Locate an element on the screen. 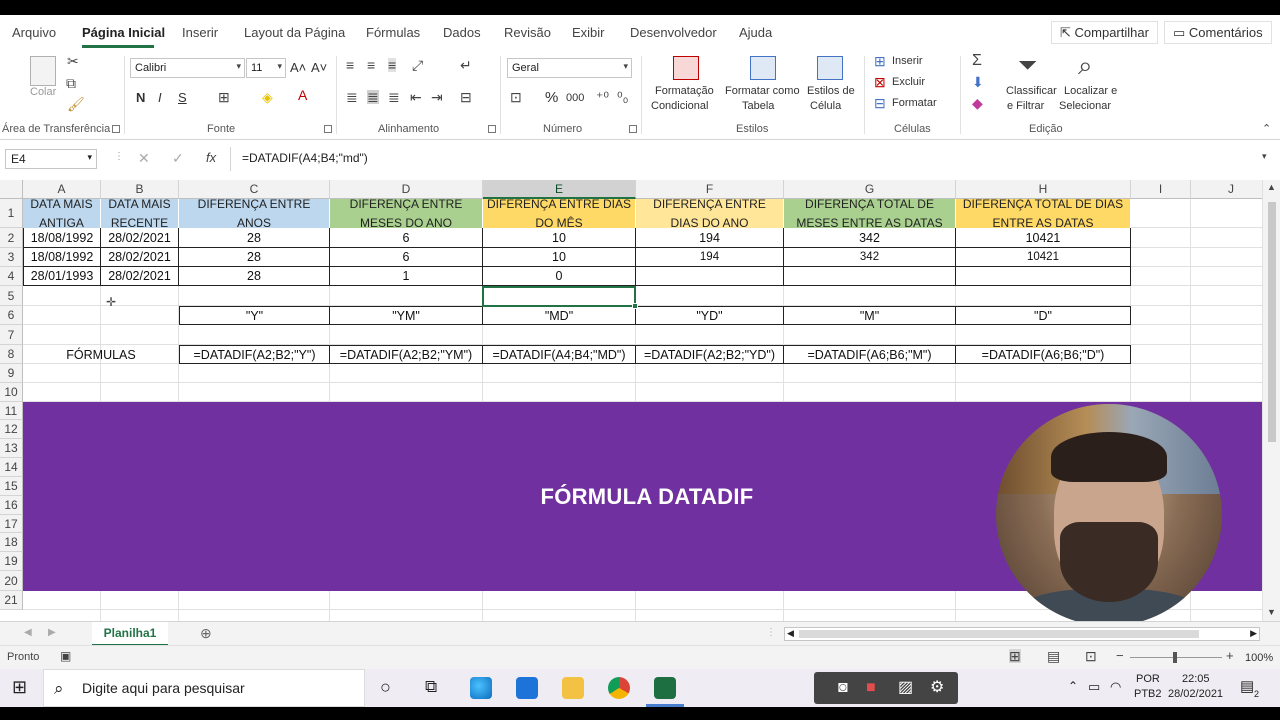 The image size is (1280, 720). excel-icon is located at coordinates (665, 688).